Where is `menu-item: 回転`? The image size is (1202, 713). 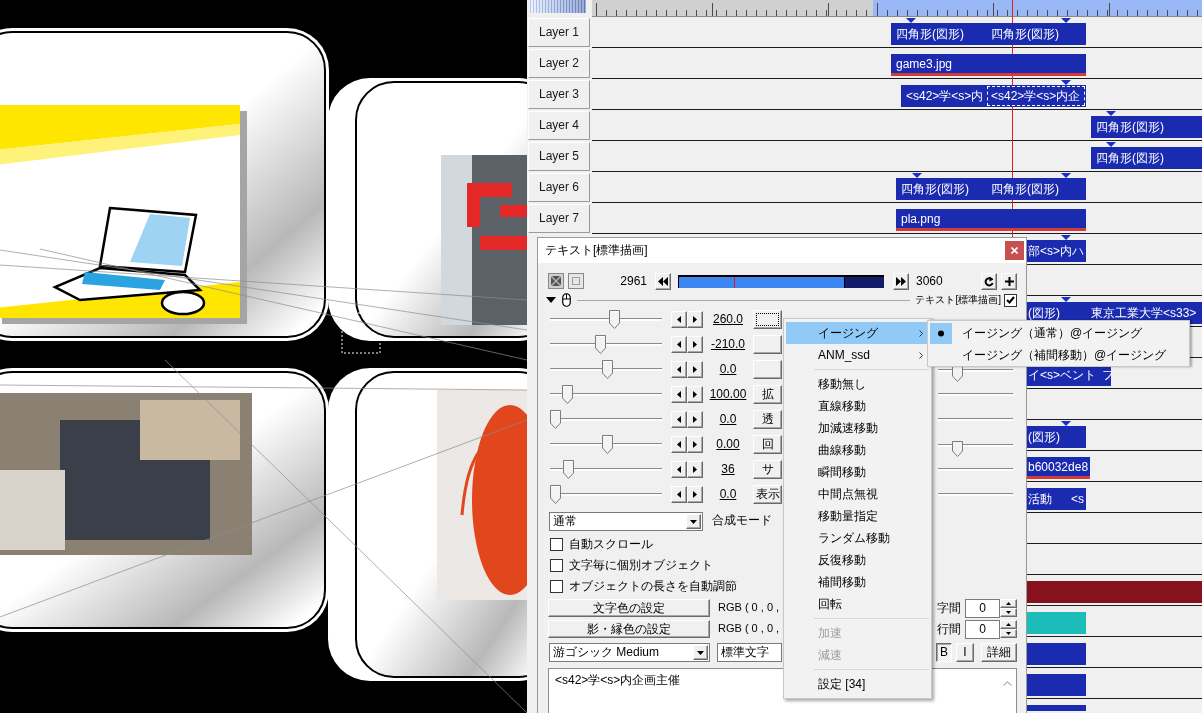 menu-item: 回転 is located at coordinates (857, 604).